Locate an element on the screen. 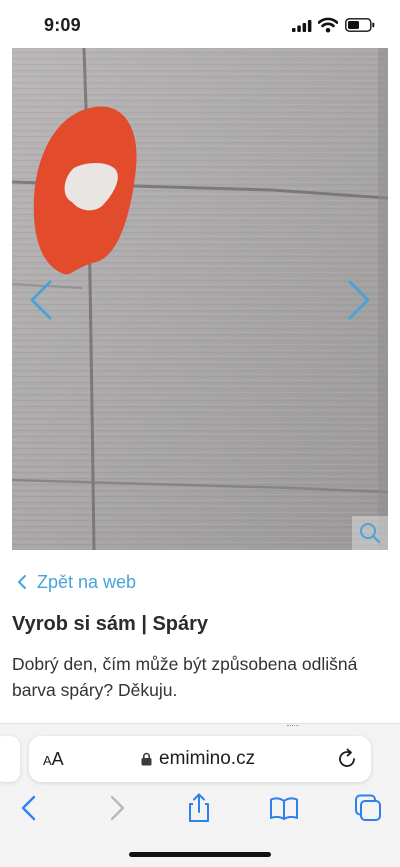 Image resolution: width=400 pixels, height=867 pixels. back-link-label: Zpět na web is located at coordinates (87, 581).